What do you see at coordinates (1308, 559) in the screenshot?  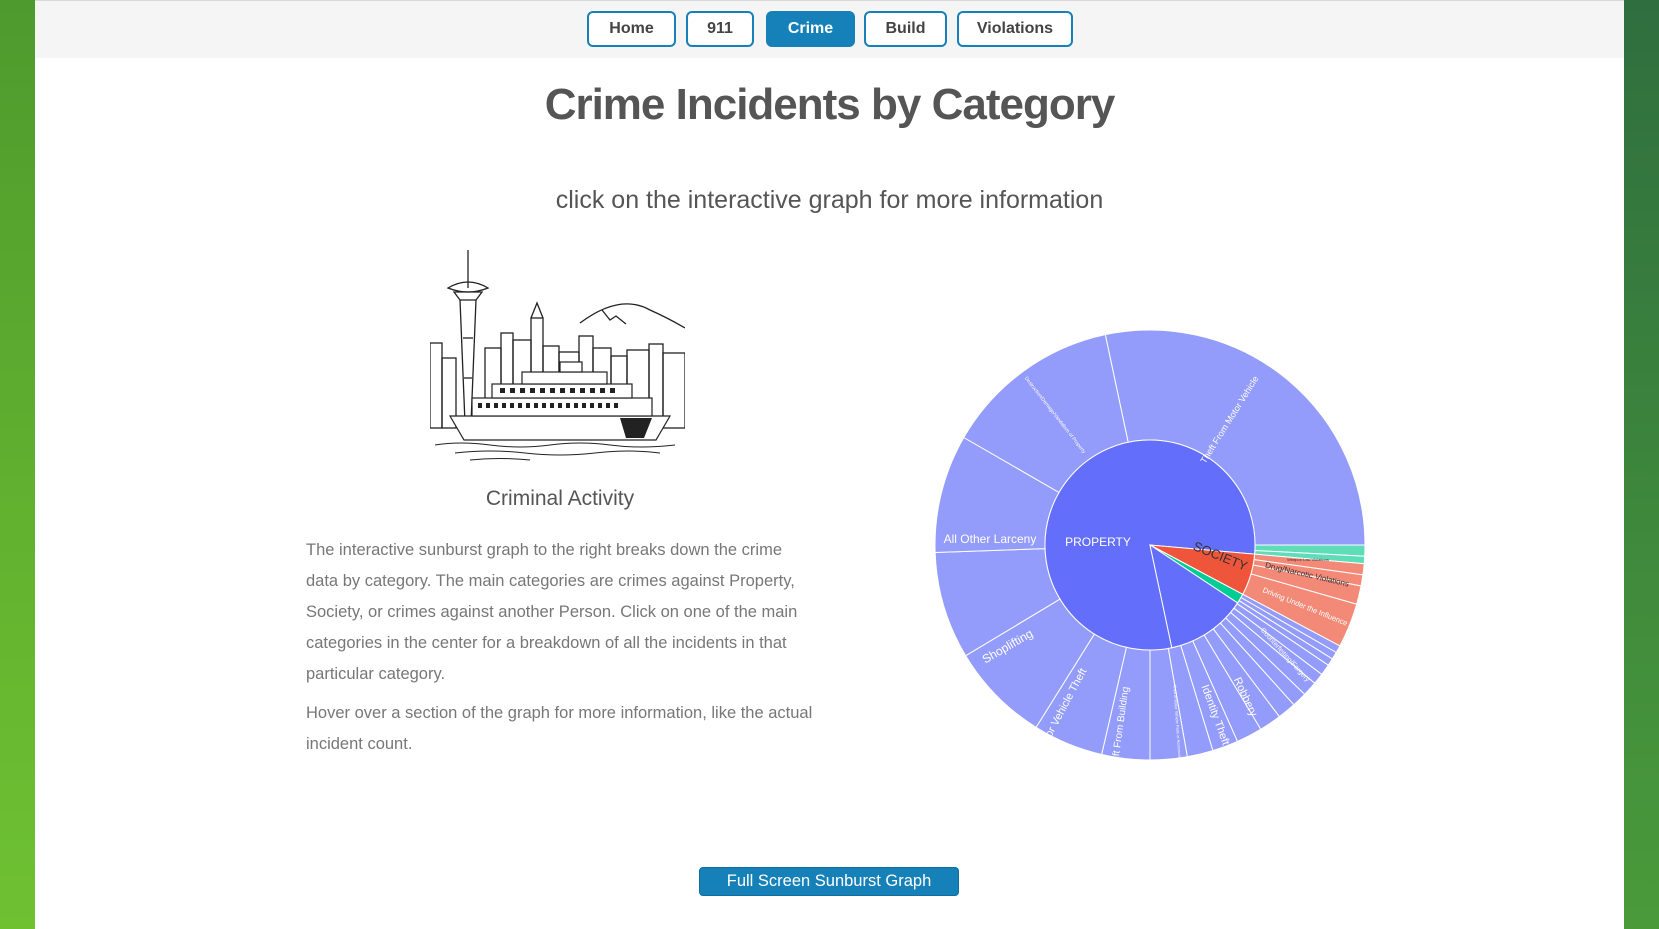 I see `sunburst-outer-label: Weapon Law Violations` at bounding box center [1308, 559].